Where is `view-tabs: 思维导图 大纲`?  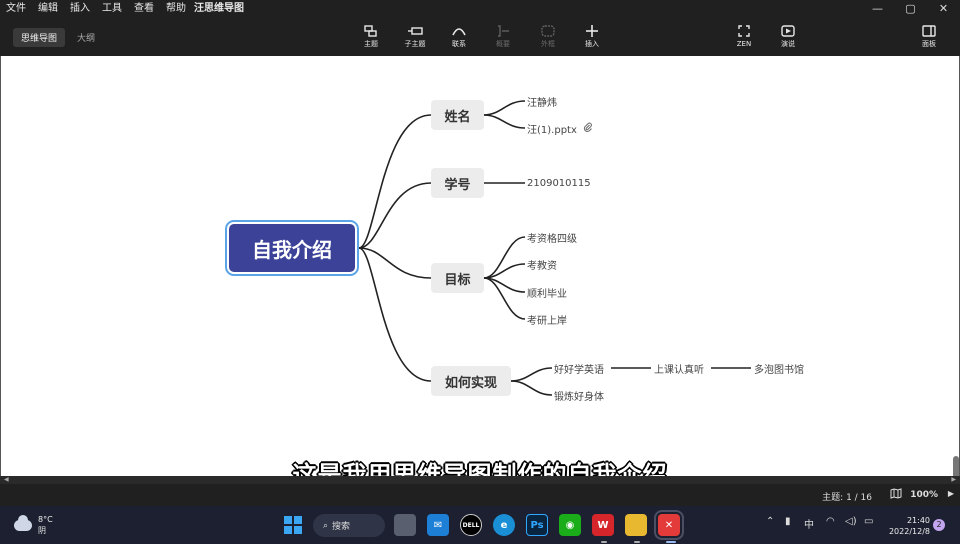
view-tabs: 思维导图 大纲 is located at coordinates (58, 37).